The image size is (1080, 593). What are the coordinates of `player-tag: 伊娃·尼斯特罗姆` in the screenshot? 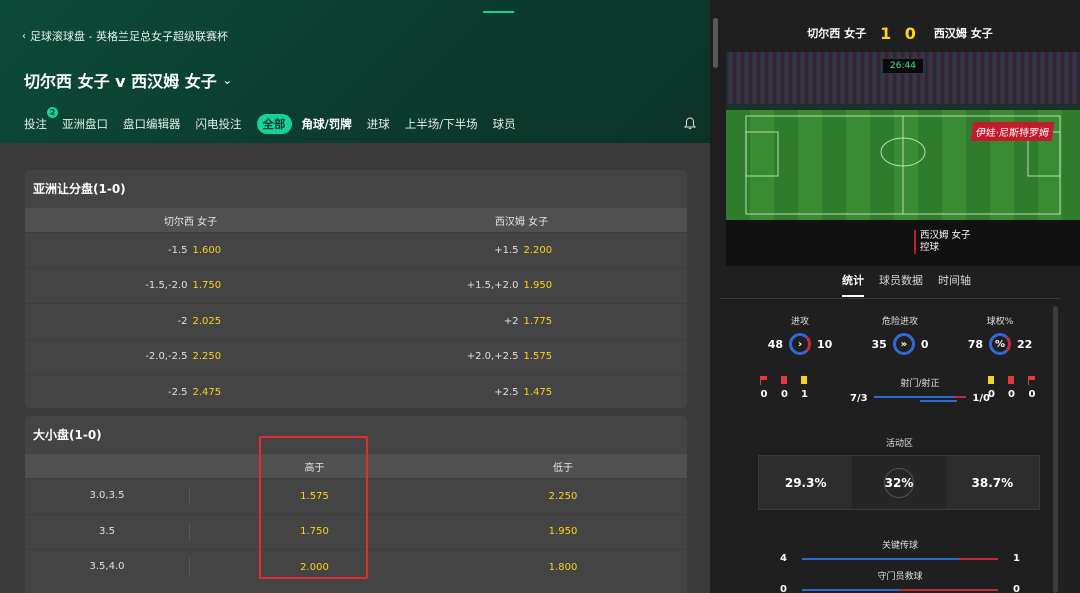 It's located at (1012, 131).